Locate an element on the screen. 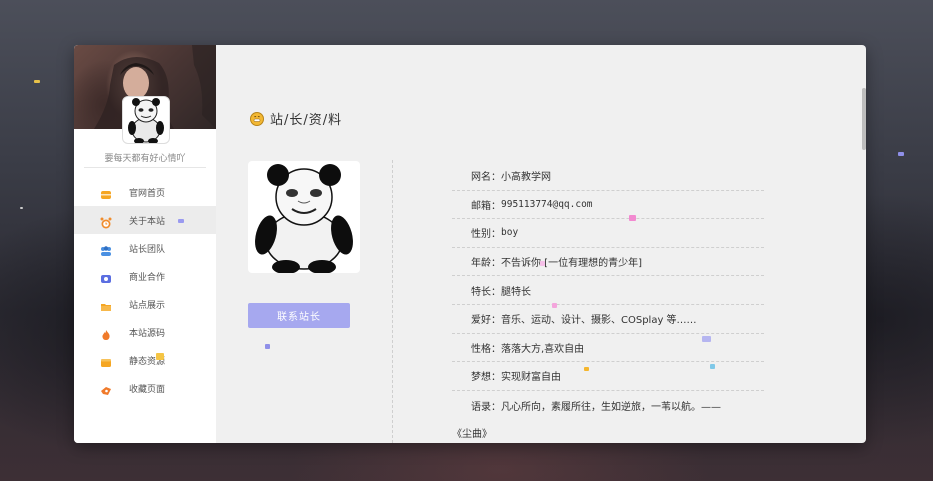 This screenshot has height=481, width=933. profile-photo is located at coordinates (304, 217).